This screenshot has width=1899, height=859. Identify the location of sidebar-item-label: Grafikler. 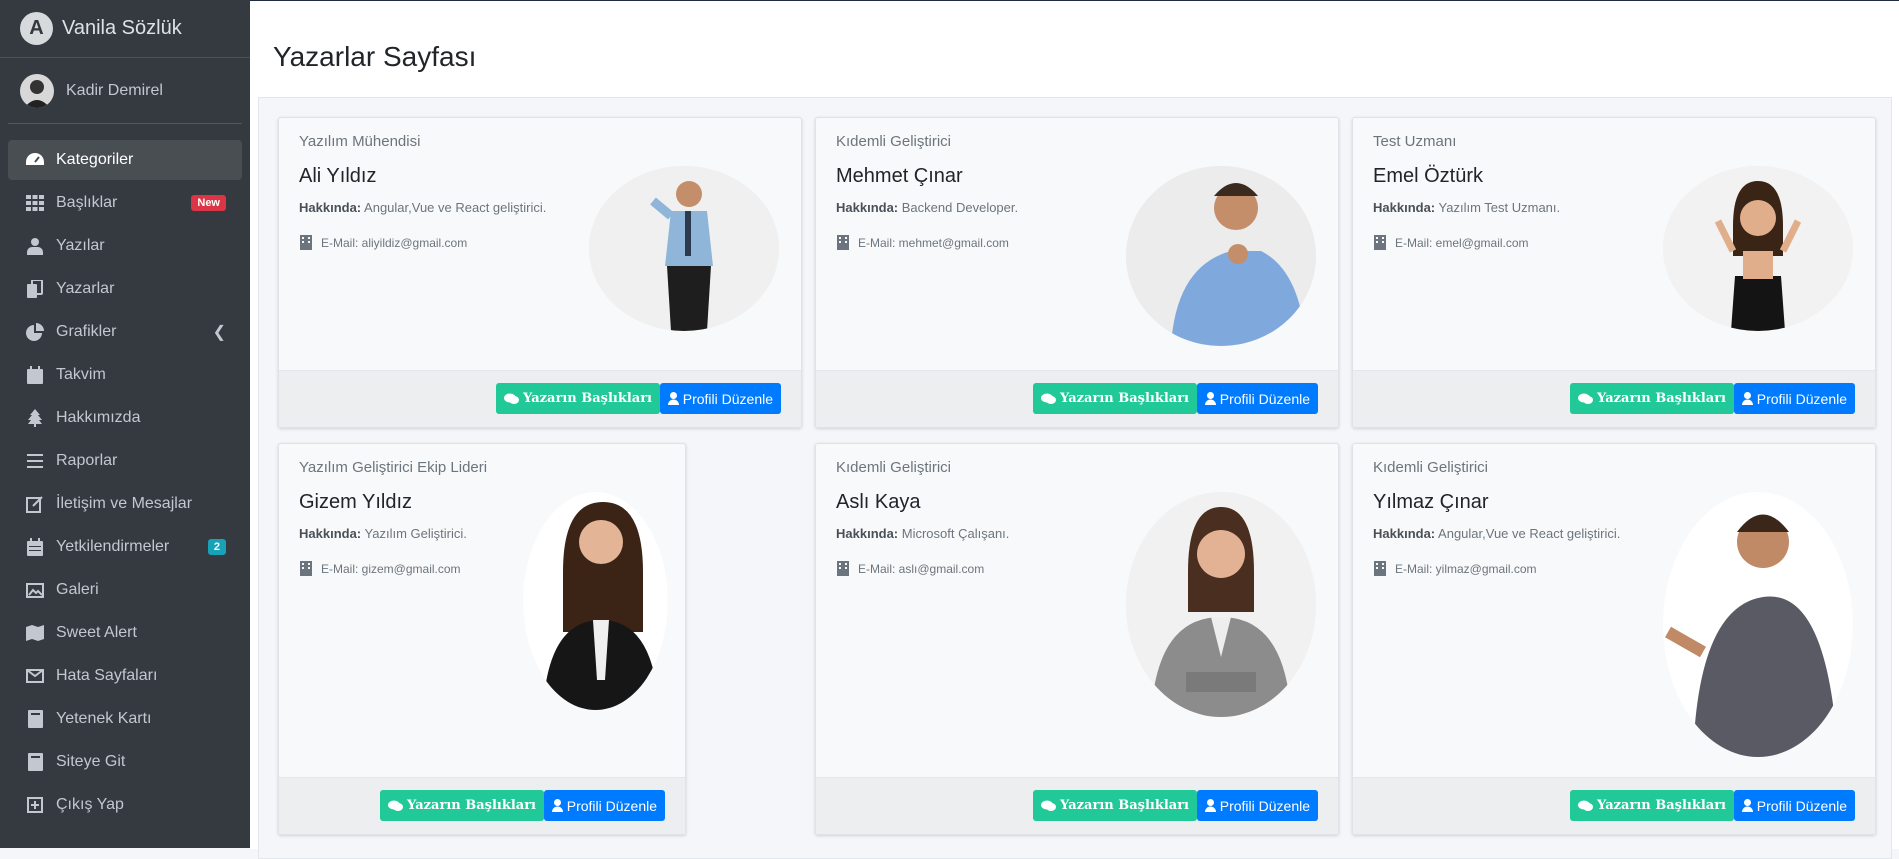
(86, 331).